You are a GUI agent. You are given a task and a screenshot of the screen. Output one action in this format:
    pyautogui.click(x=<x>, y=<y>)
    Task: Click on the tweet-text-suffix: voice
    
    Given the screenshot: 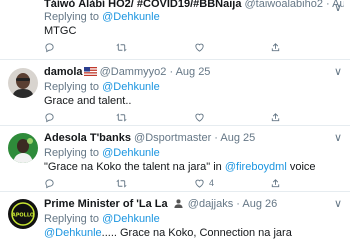 What is the action you would take?
    pyautogui.click(x=301, y=167)
    